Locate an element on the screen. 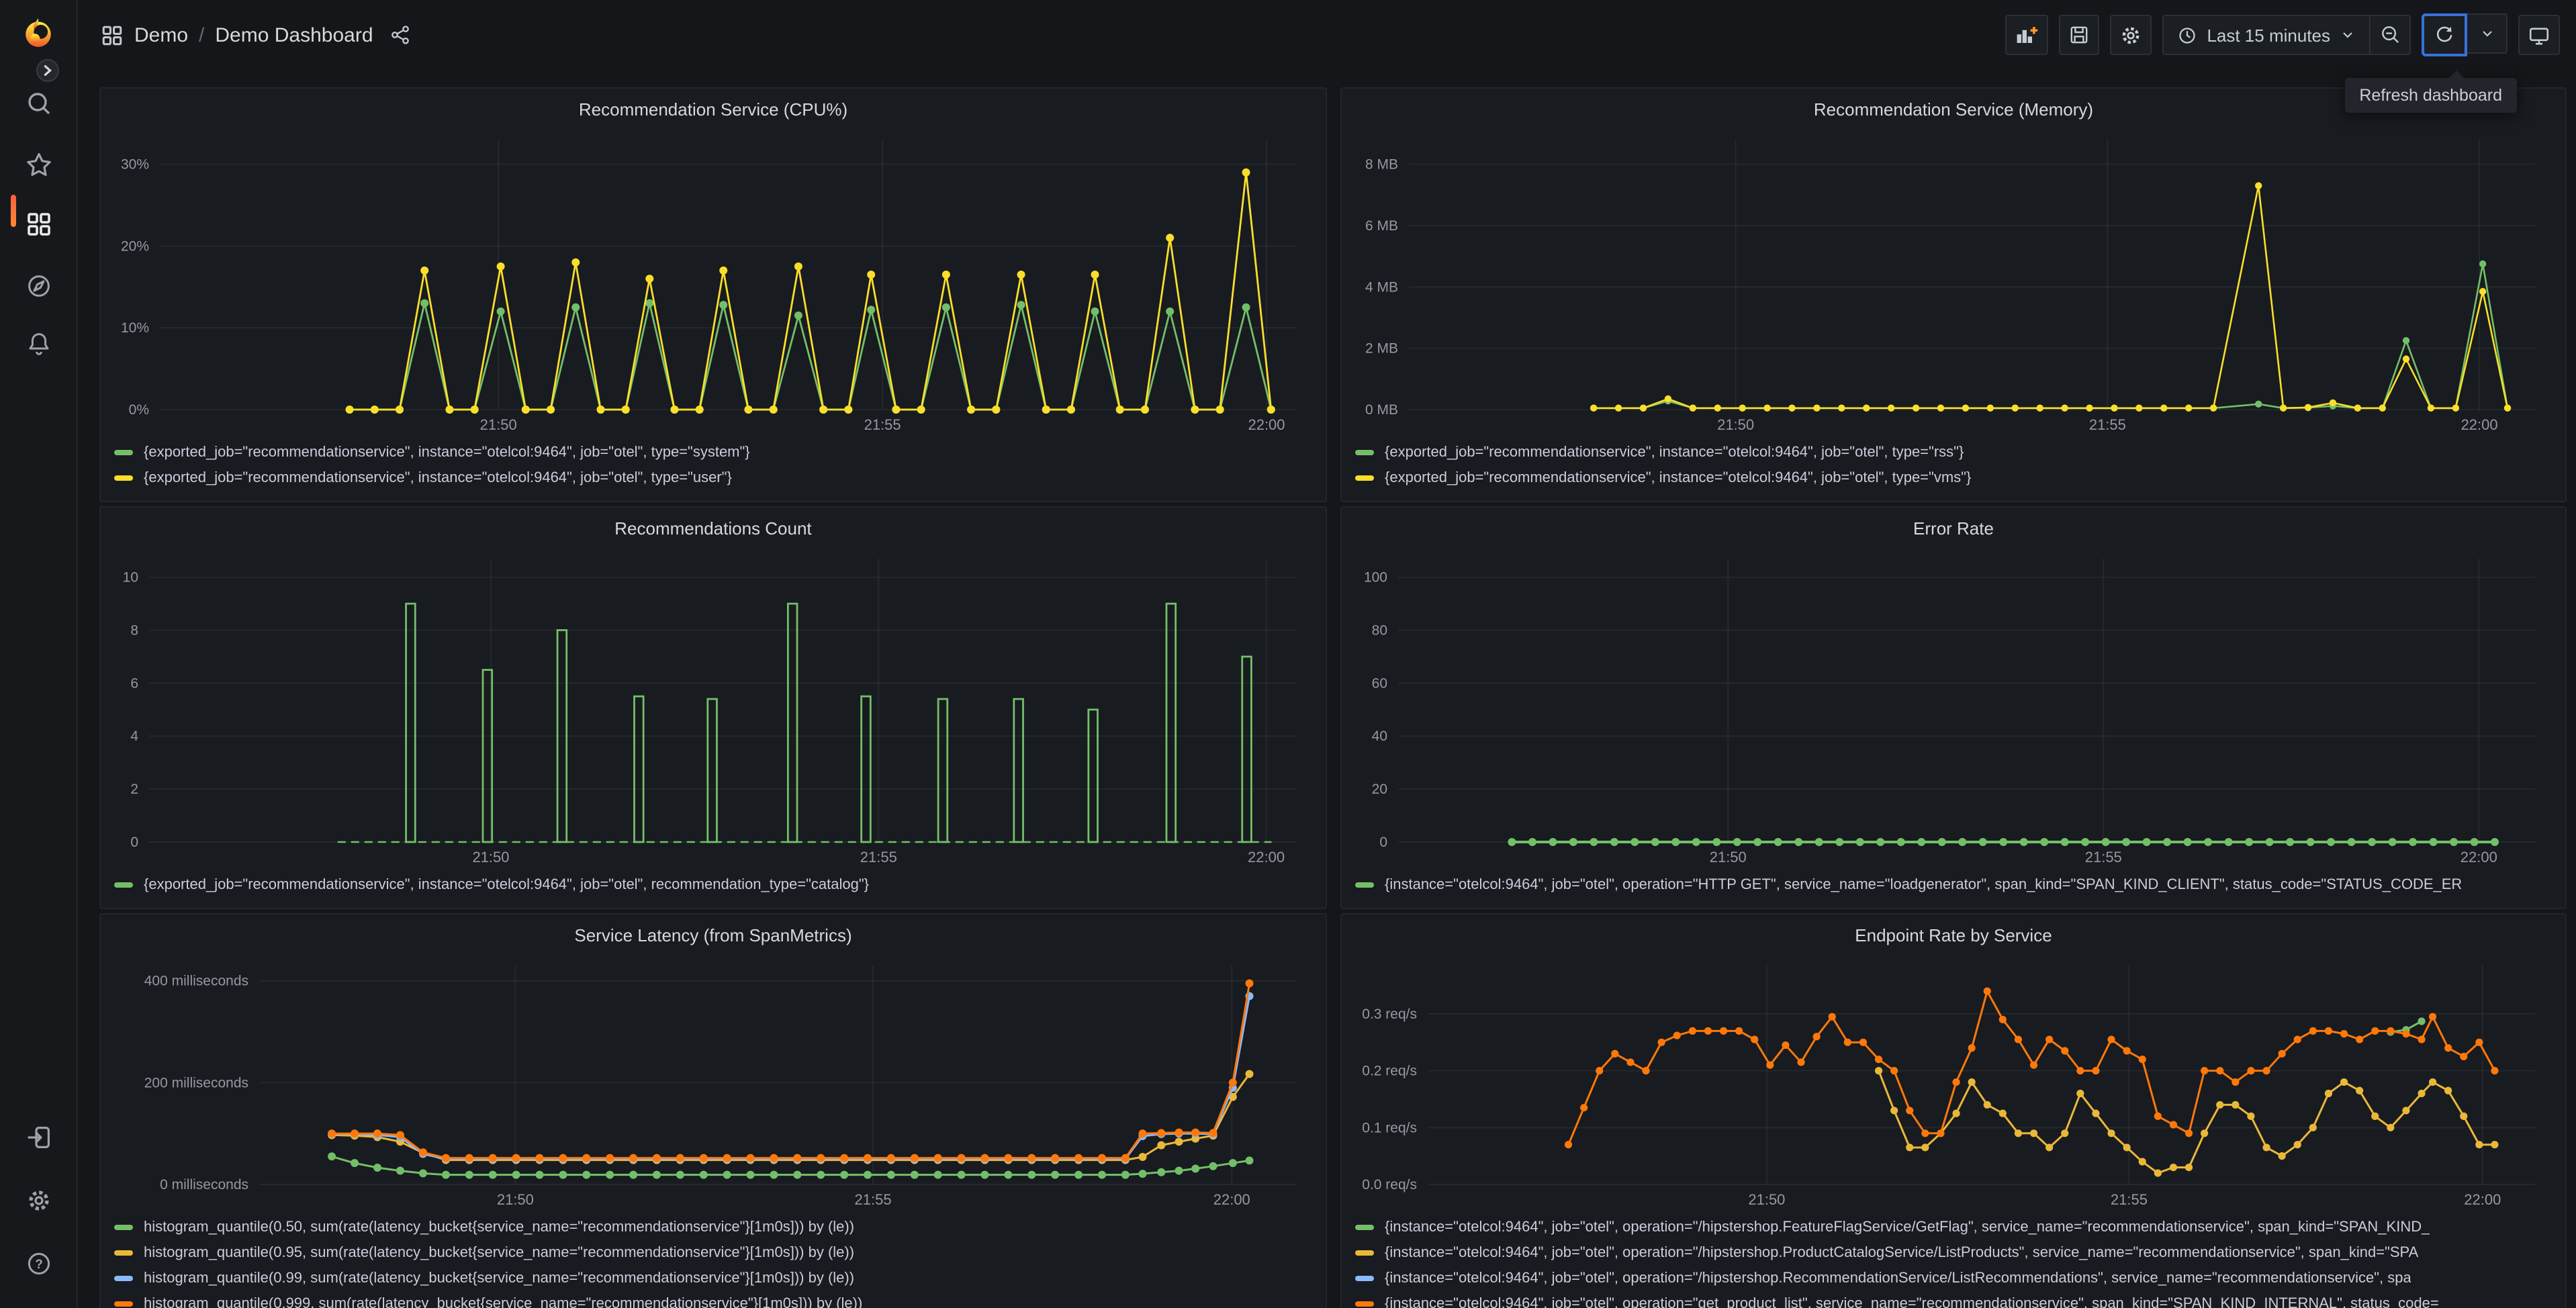 The height and width of the screenshot is (1308, 2576). add-panel-button is located at coordinates (2027, 35).